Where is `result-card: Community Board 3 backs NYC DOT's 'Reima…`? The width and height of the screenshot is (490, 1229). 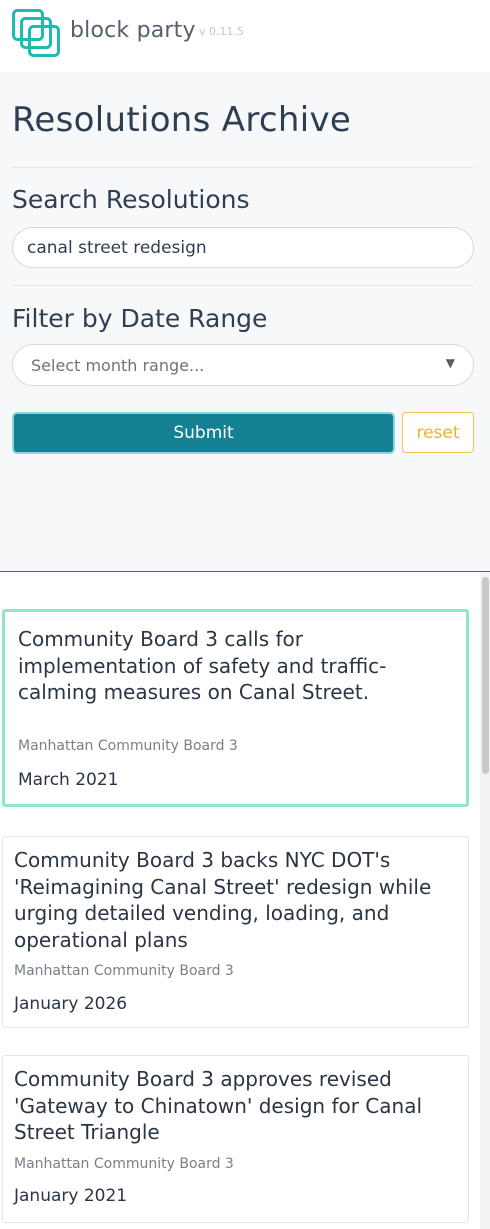
result-card: Community Board 3 backs NYC DOT's 'Reima… is located at coordinates (235, 932).